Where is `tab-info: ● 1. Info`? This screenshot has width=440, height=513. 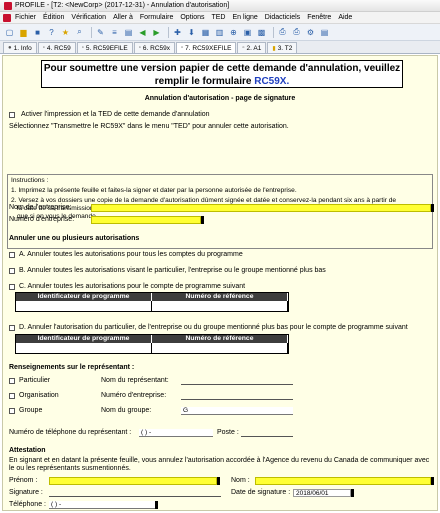 tab-info: ● 1. Info is located at coordinates (20, 47).